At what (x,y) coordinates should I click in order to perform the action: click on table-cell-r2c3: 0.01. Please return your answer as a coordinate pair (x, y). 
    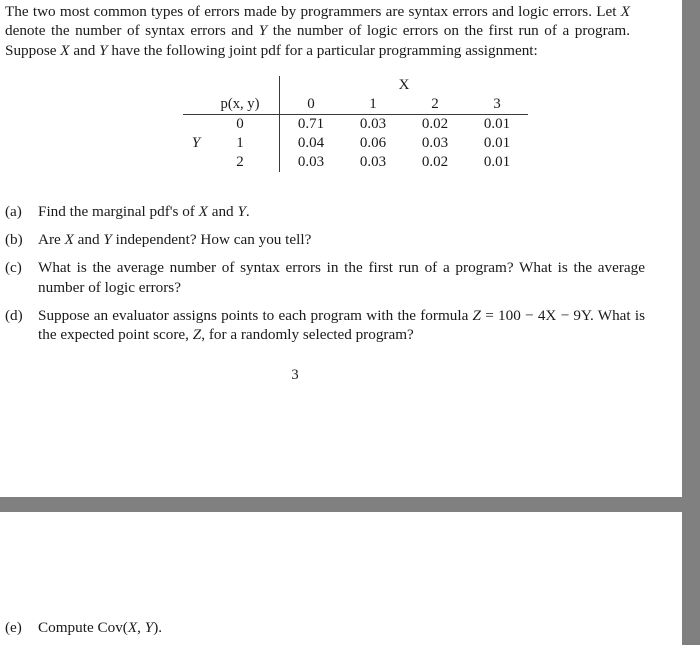
    Looking at the image, I should click on (497, 161).